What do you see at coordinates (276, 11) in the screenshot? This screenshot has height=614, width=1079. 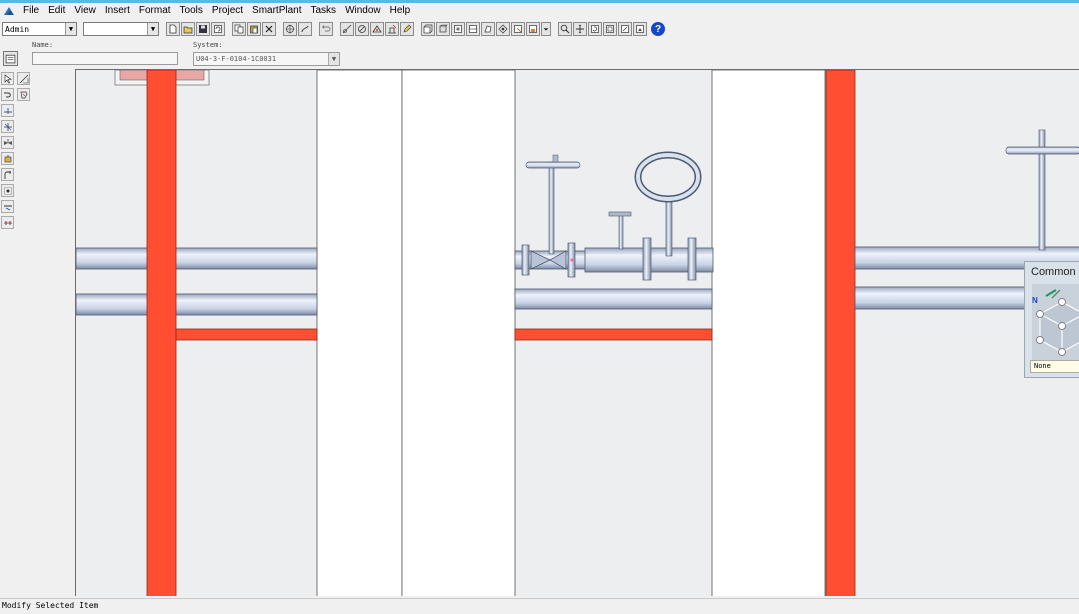 I see `menu-smartplant: SmartPlant` at bounding box center [276, 11].